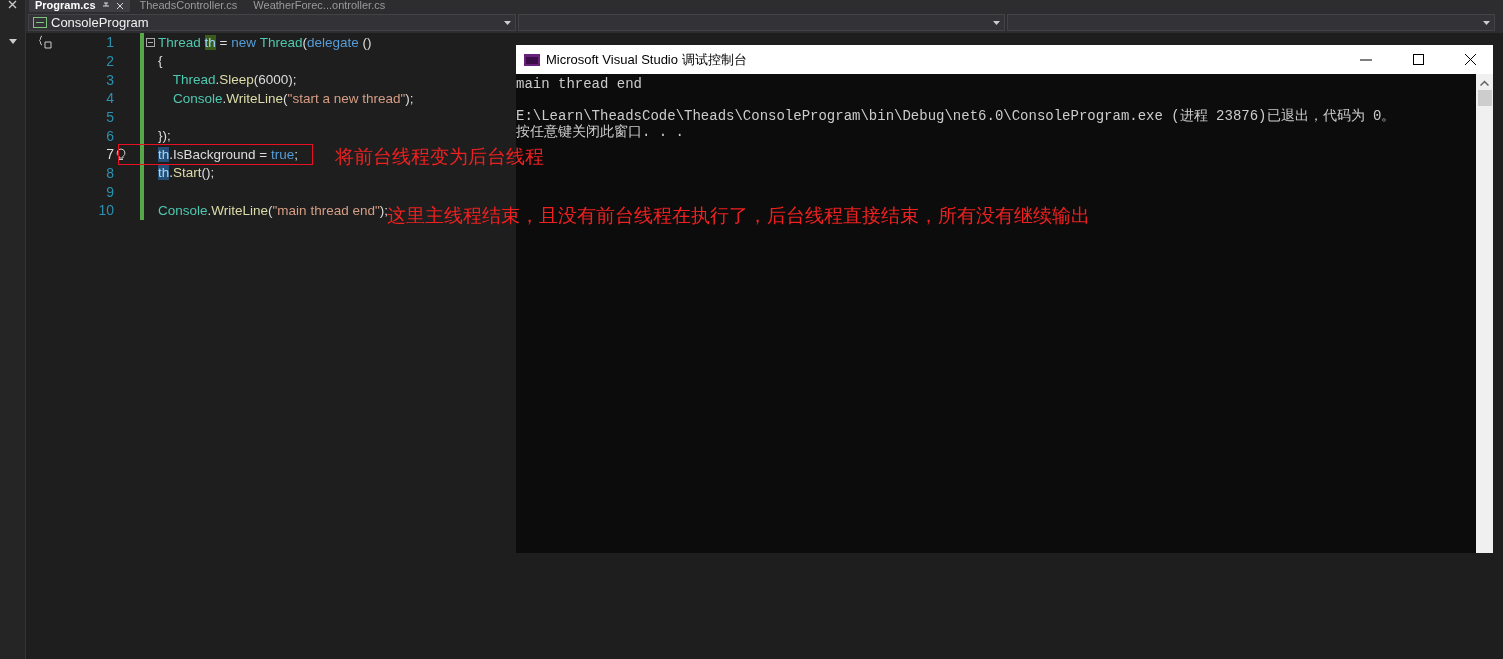  I want to click on pin-icon, so click(105, 5).